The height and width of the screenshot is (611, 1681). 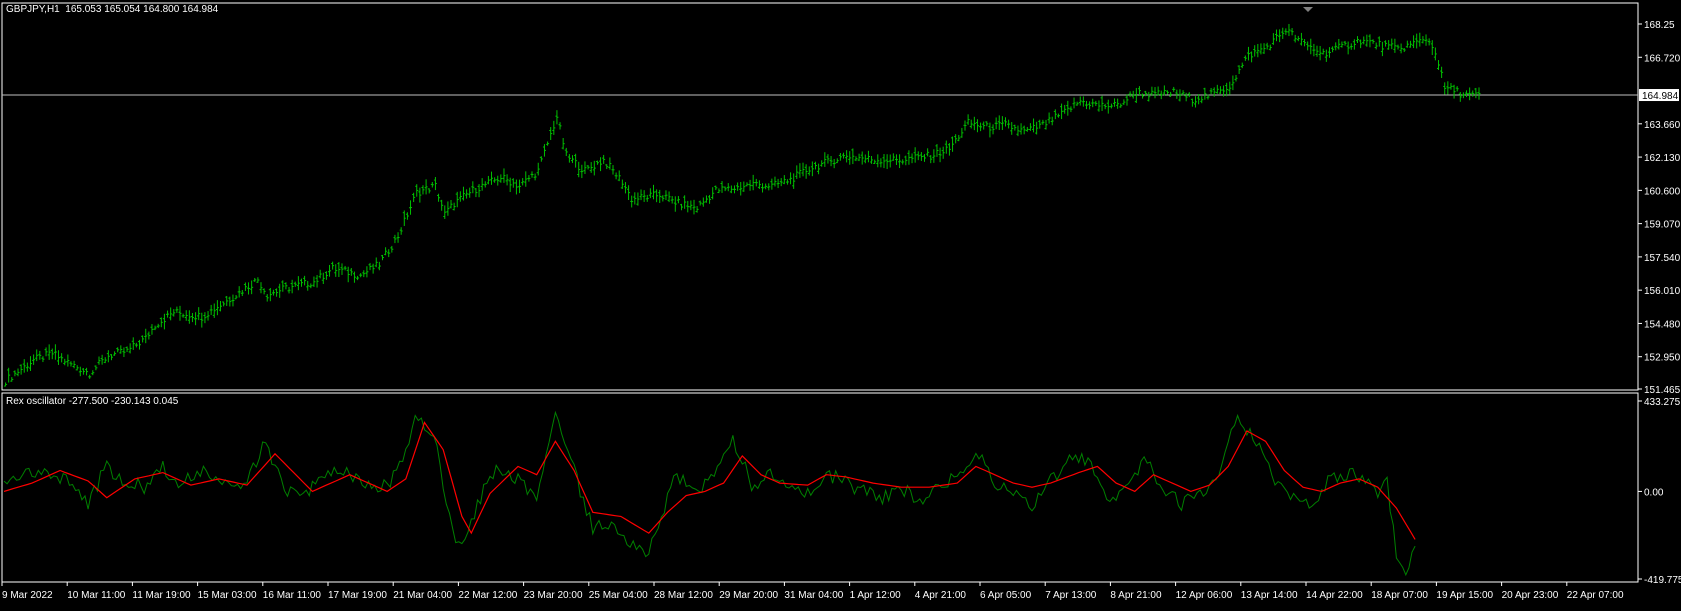 What do you see at coordinates (1662, 580) in the screenshot?
I see `oscillator-tick-label: -419.775` at bounding box center [1662, 580].